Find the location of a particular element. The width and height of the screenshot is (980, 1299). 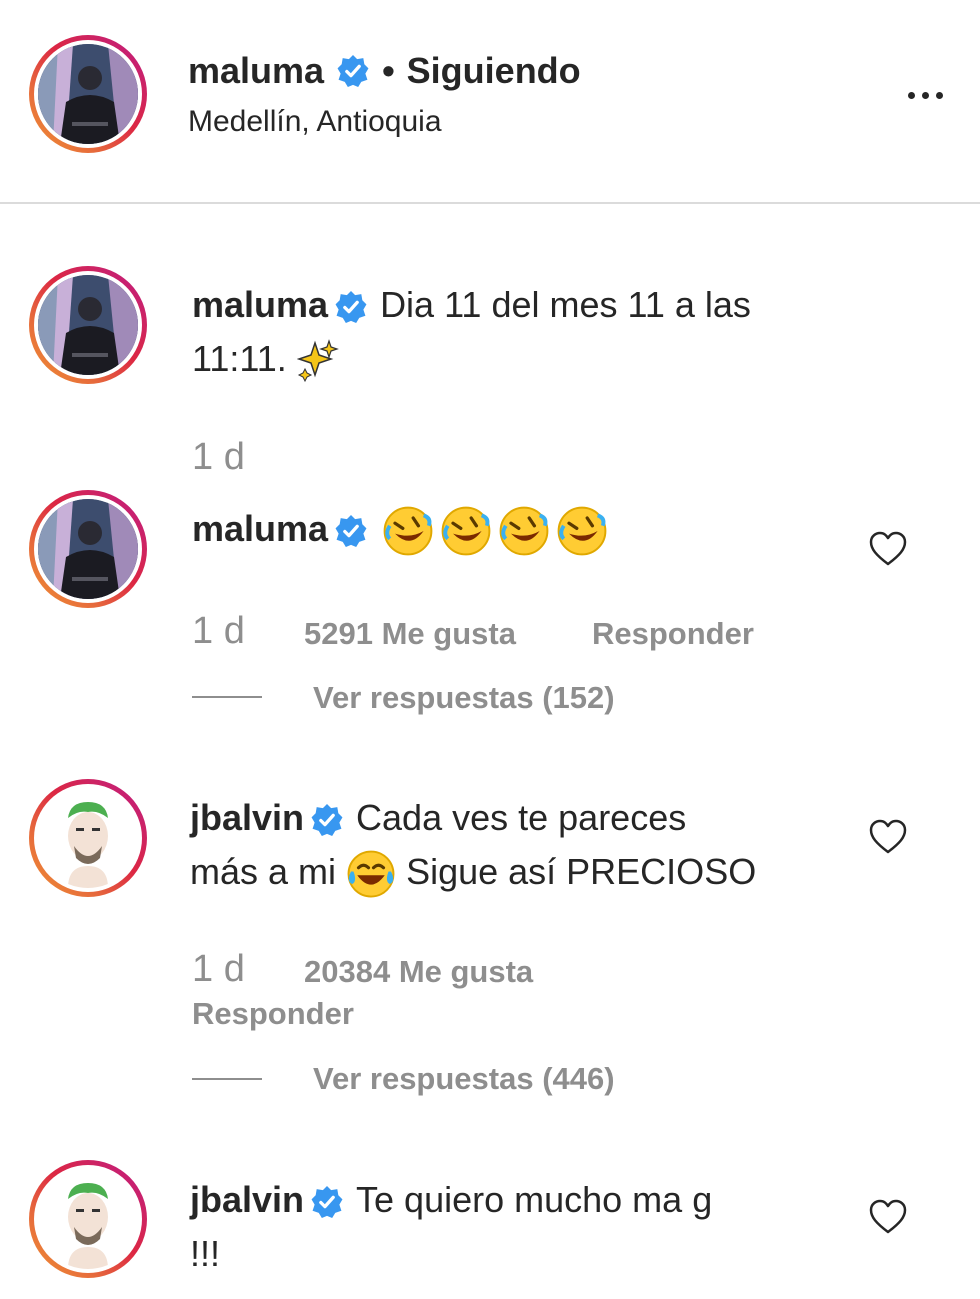

comment-likes: 5291 Me gusta is located at coordinates (410, 634).